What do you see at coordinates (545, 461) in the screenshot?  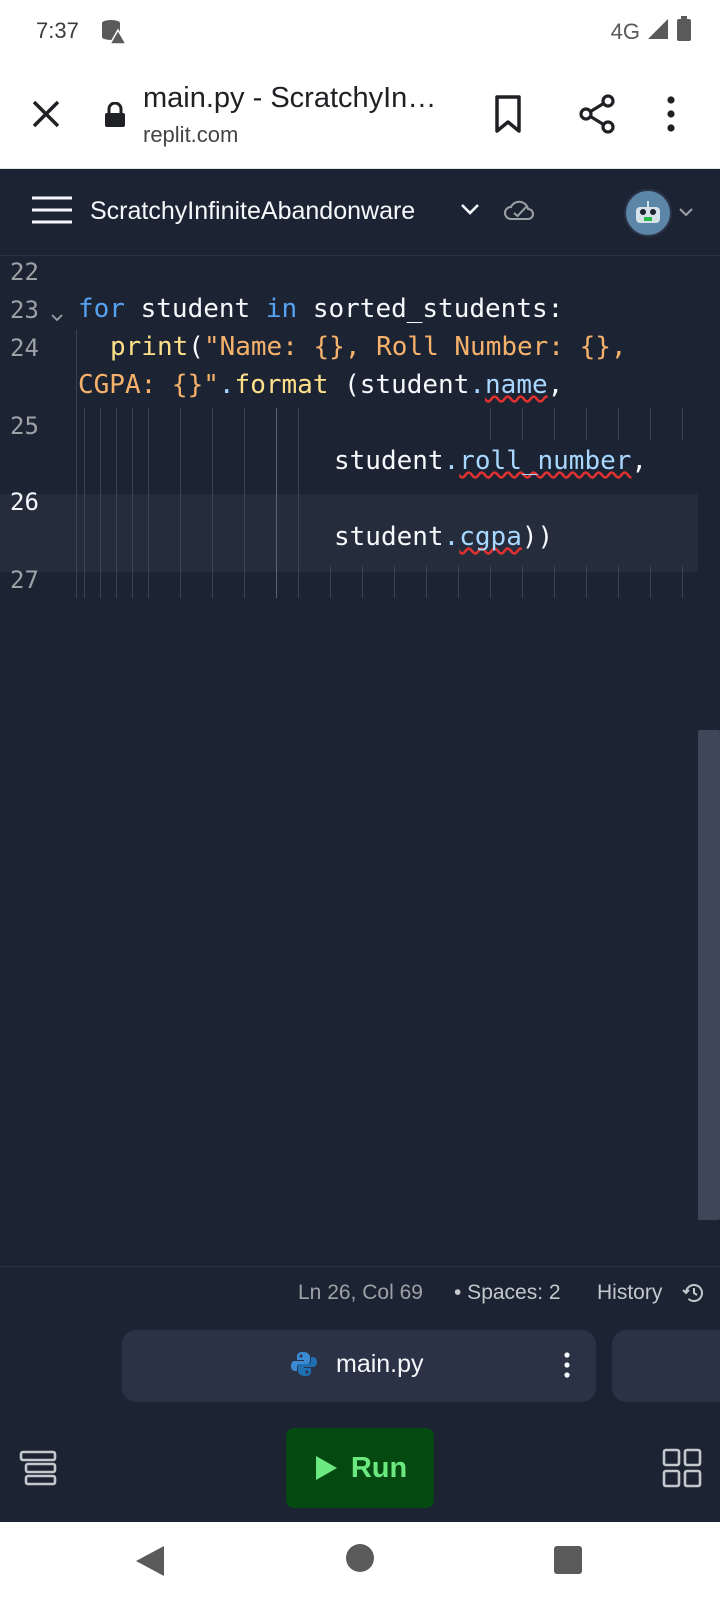 I see `attribute-roll-number: roll_number` at bounding box center [545, 461].